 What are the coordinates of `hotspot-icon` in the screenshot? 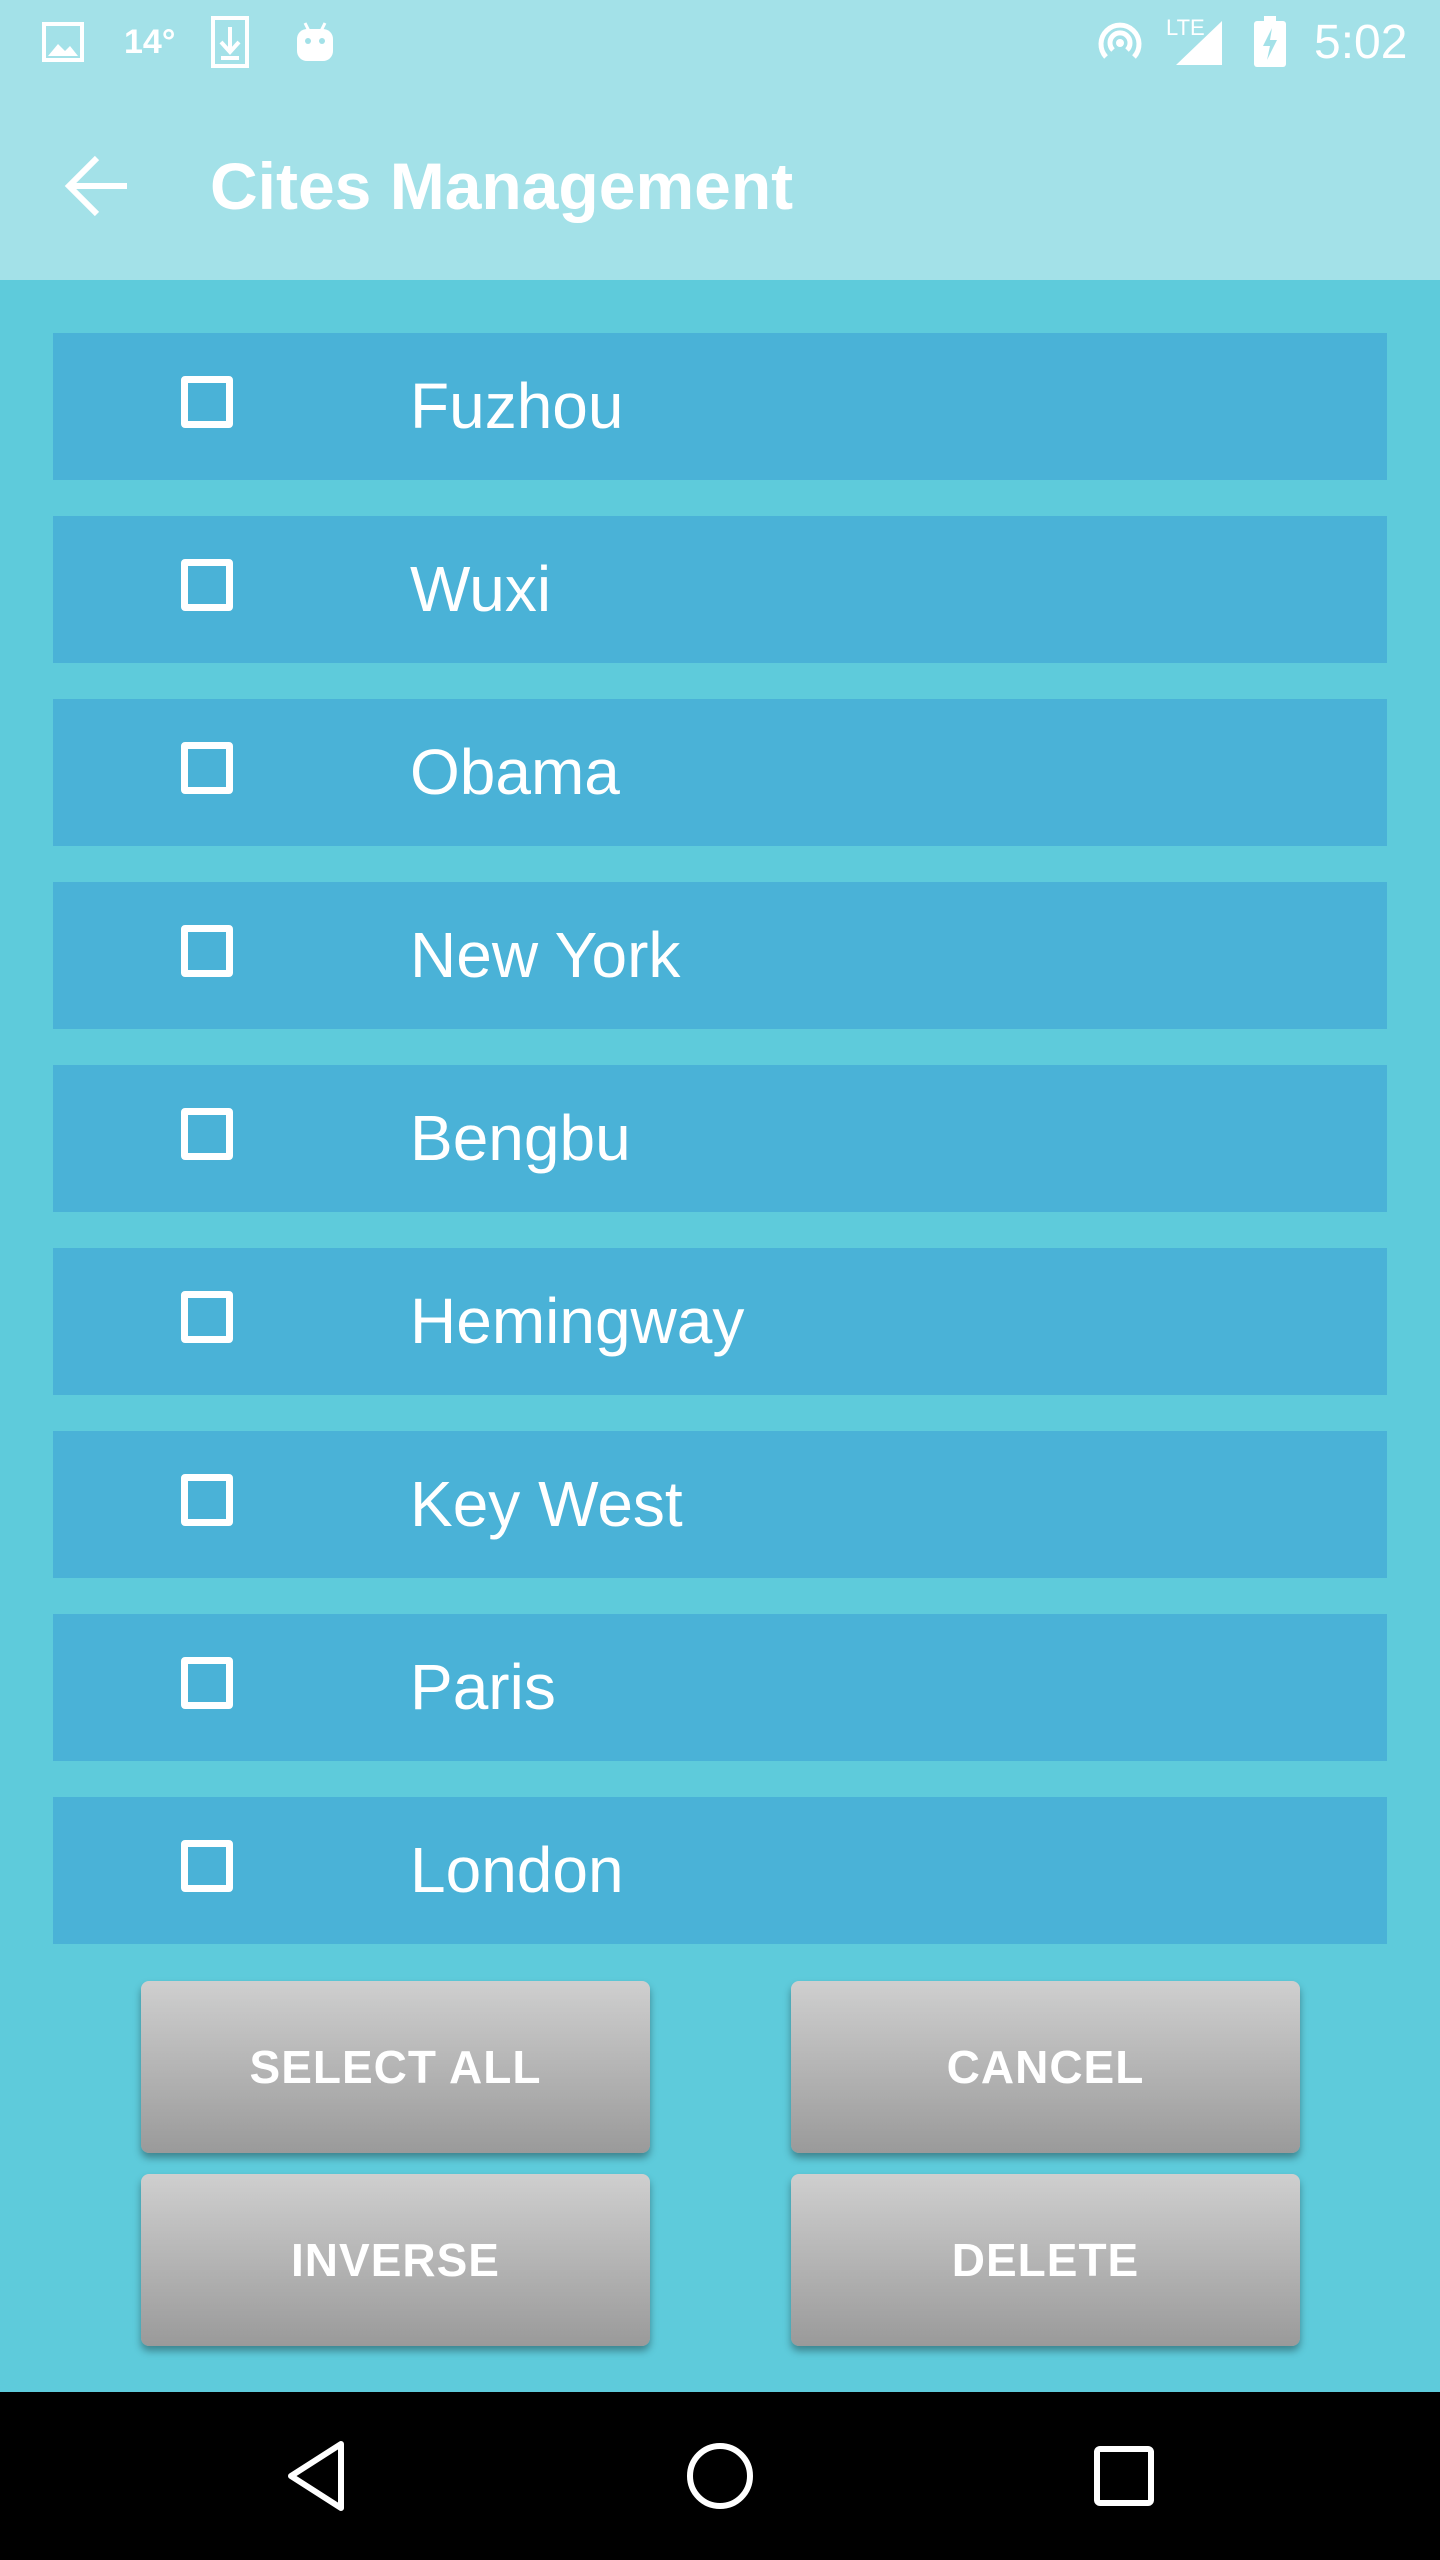 It's located at (1120, 42).